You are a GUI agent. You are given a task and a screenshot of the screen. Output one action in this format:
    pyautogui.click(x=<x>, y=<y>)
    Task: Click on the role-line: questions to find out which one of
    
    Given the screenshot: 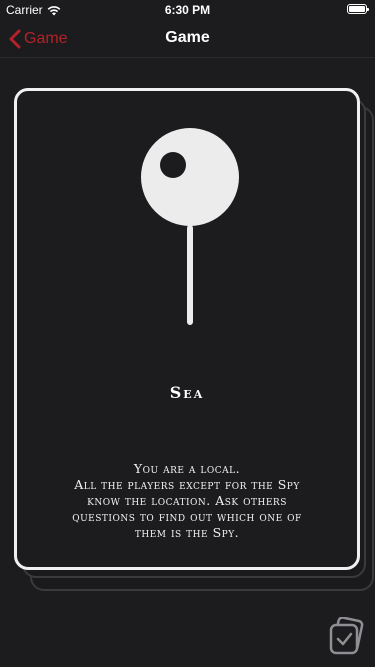 What is the action you would take?
    pyautogui.click(x=187, y=516)
    